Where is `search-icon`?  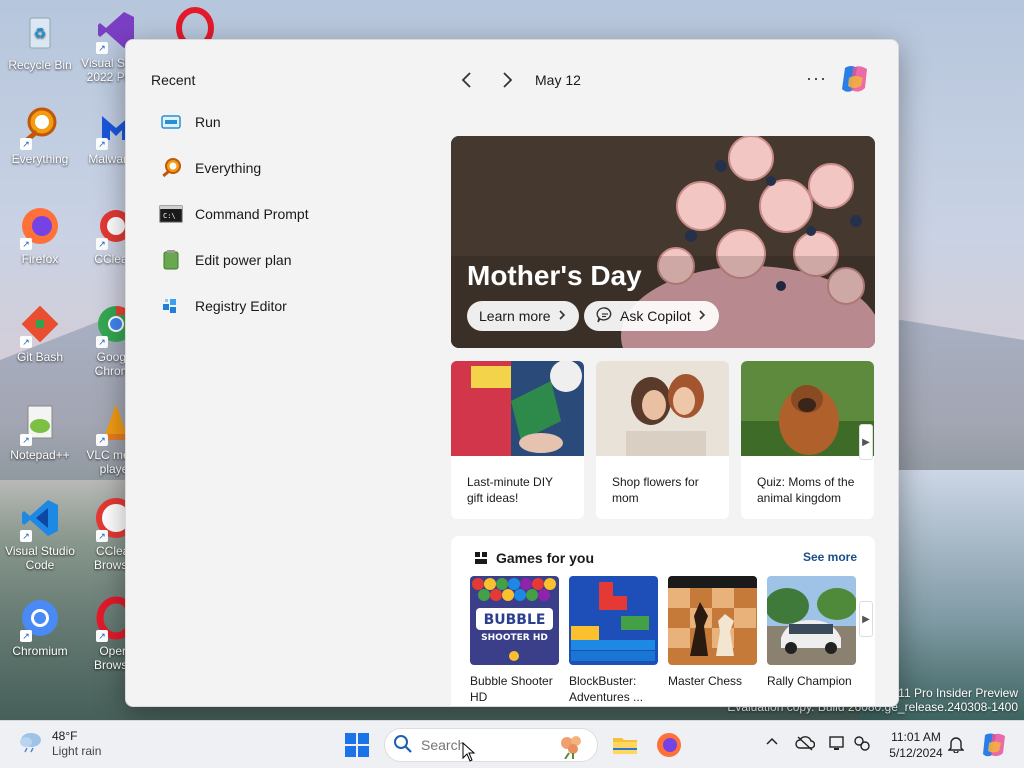
search-icon is located at coordinates (403, 745).